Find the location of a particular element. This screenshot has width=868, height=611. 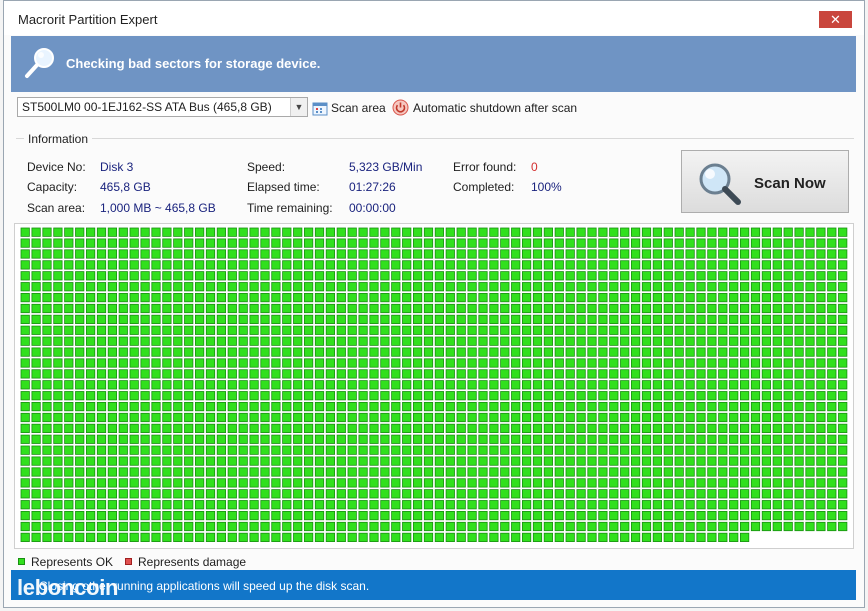

close-button: ✕ is located at coordinates (835, 19).